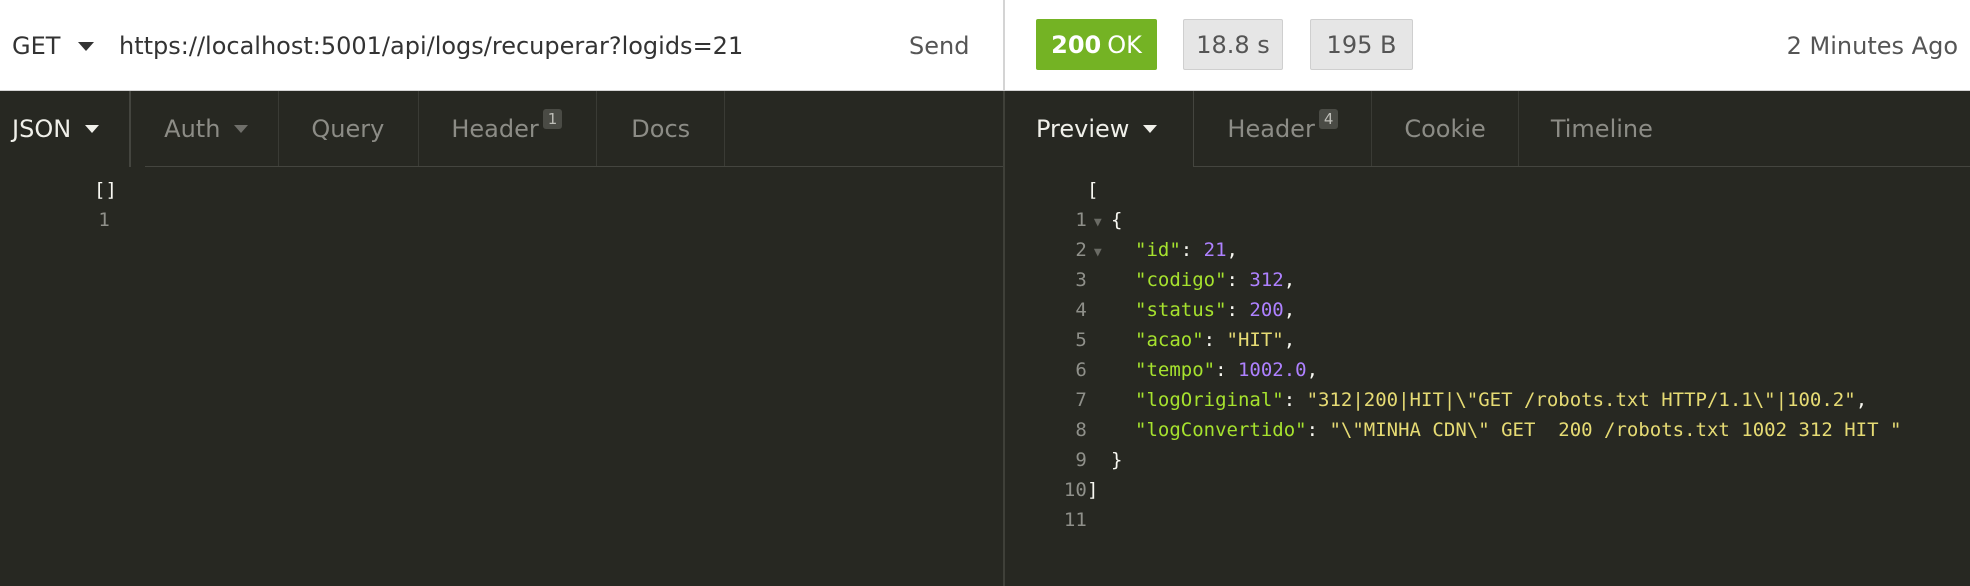 The image size is (1970, 586). Describe the element at coordinates (1158, 250) in the screenshot. I see `json-key: "id"` at that location.